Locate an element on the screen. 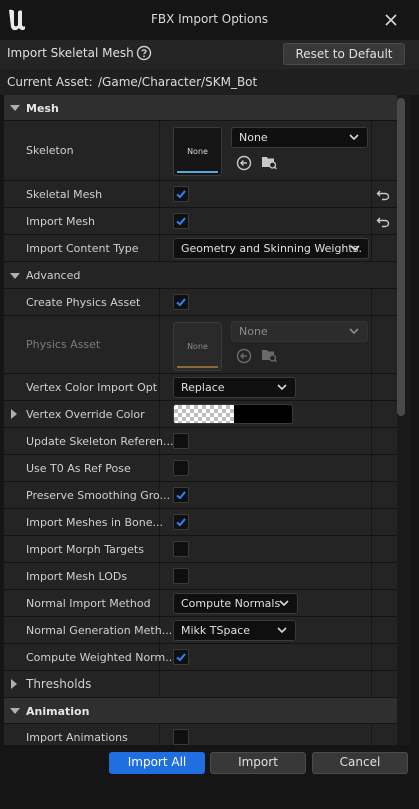  create-physics-asset-label: Create Physics Asset is located at coordinates (83, 302).